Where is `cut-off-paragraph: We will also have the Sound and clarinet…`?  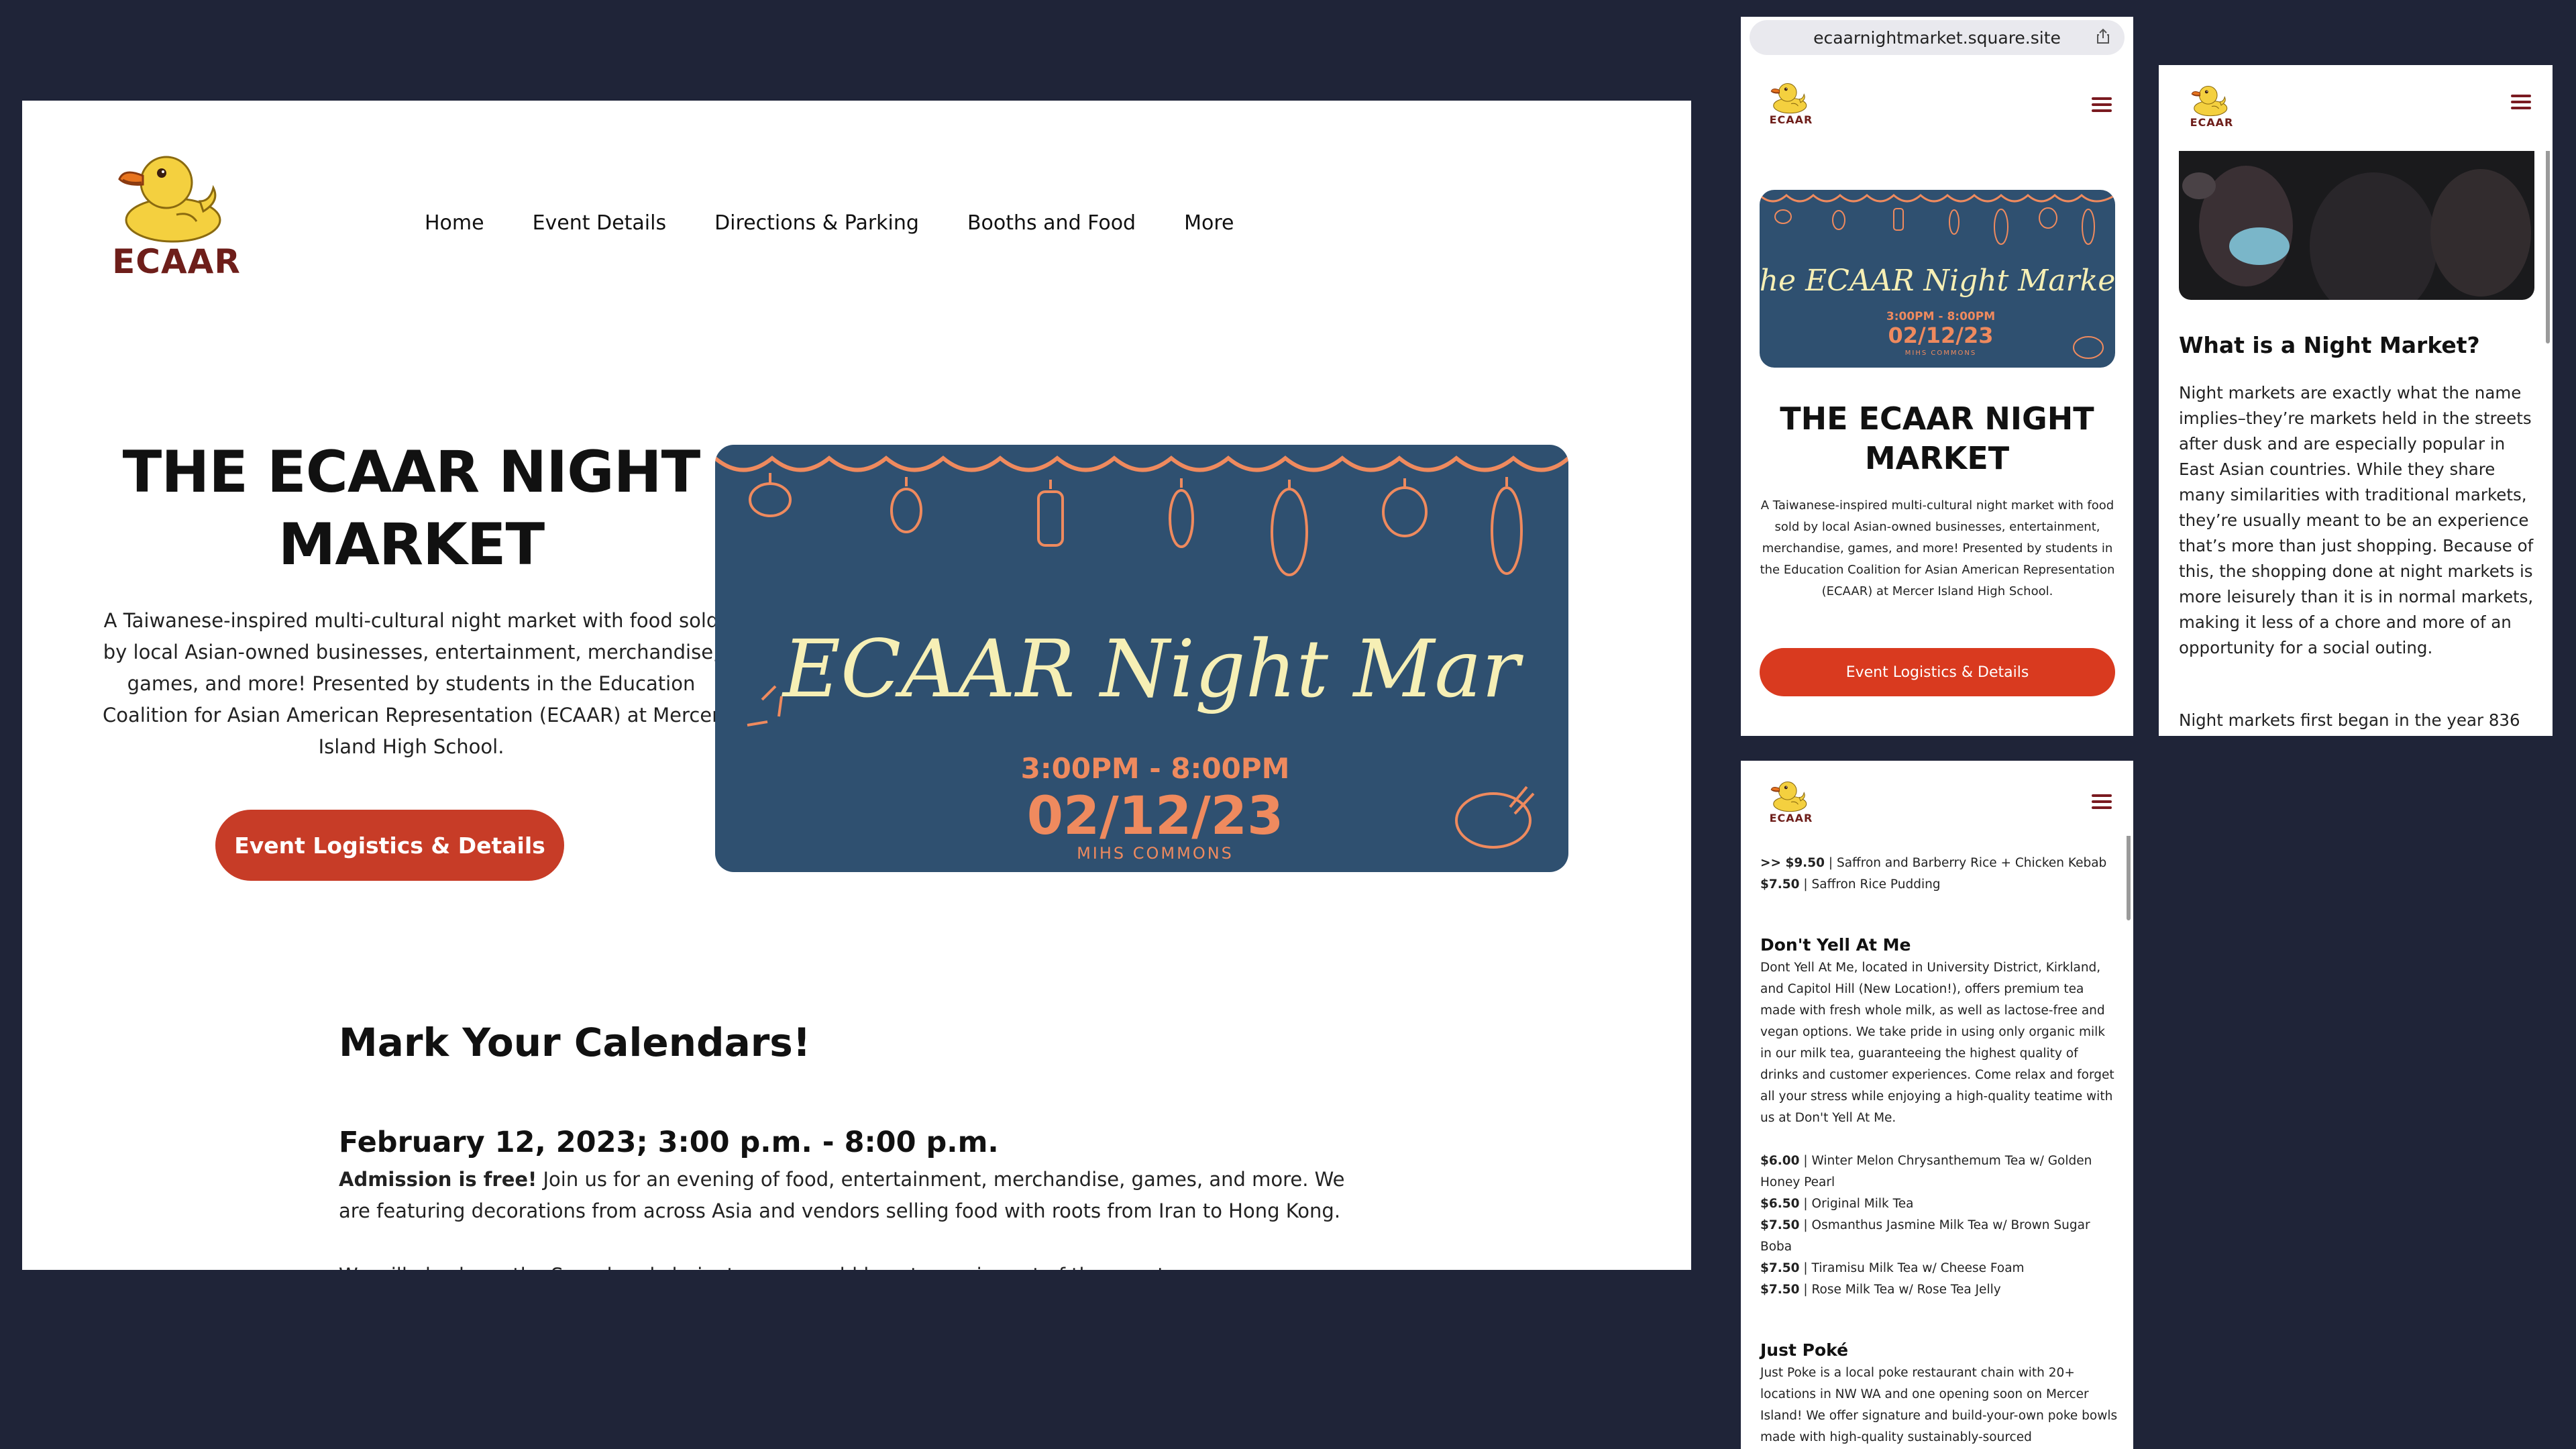
cut-off-paragraph: We will also have the Sound and clarinet… is located at coordinates (842, 1265).